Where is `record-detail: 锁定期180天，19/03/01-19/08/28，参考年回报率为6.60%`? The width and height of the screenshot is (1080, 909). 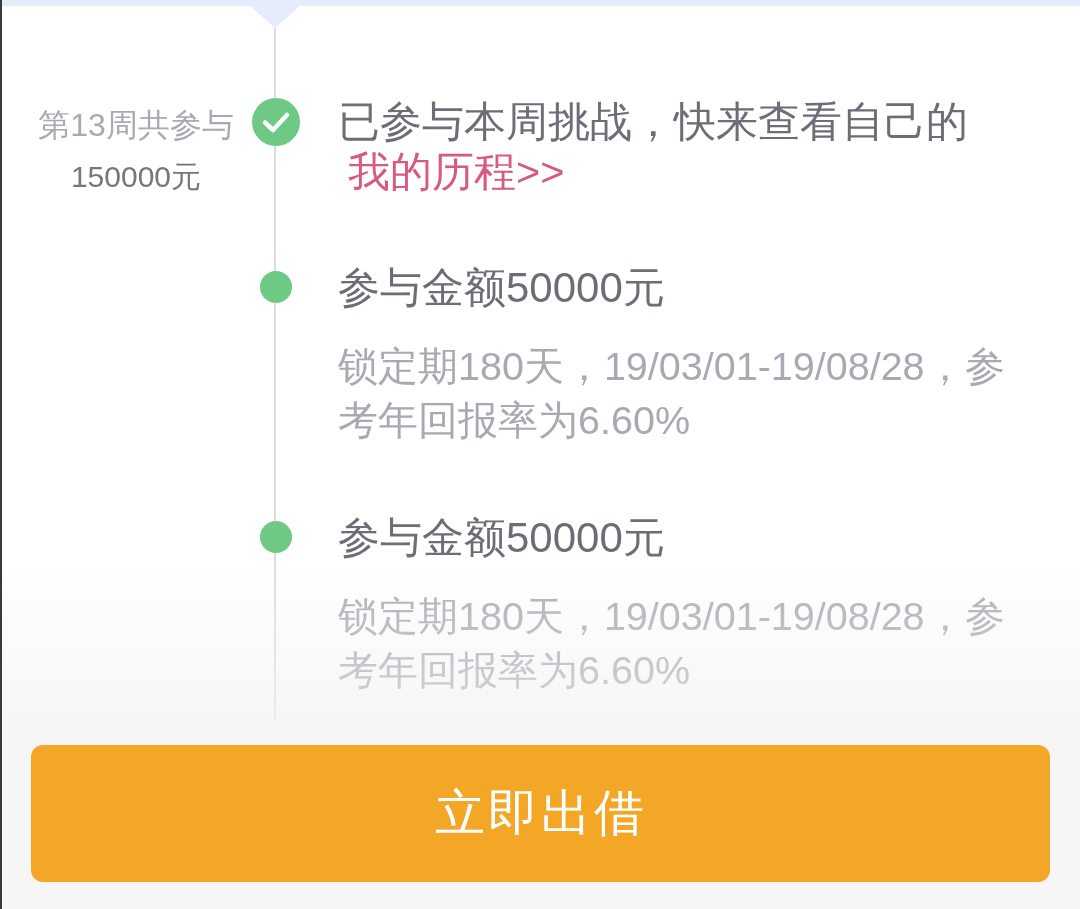
record-detail: 锁定期180天，19/03/01-19/08/28，参考年回报率为6.60% is located at coordinates (672, 393).